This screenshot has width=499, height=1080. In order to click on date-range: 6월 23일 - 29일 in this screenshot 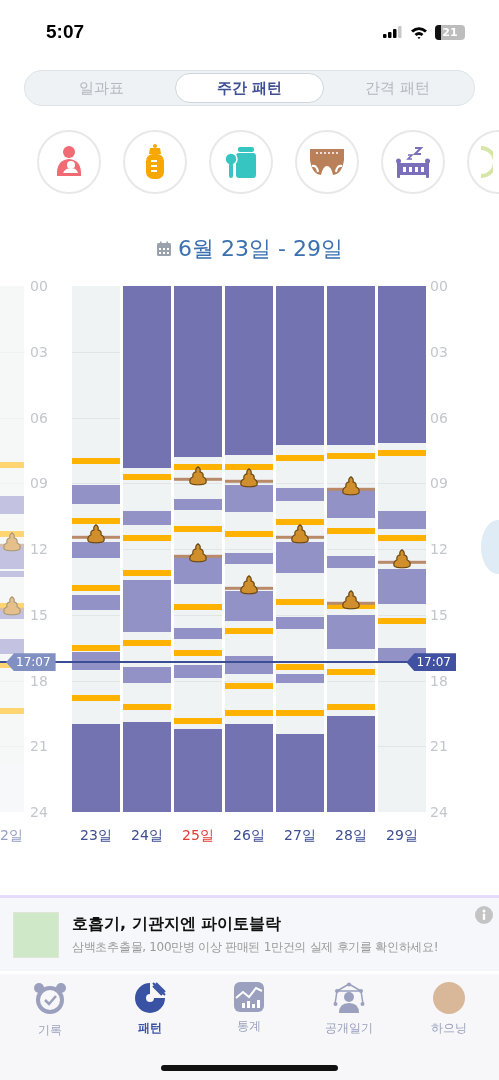, I will do `click(260, 249)`.